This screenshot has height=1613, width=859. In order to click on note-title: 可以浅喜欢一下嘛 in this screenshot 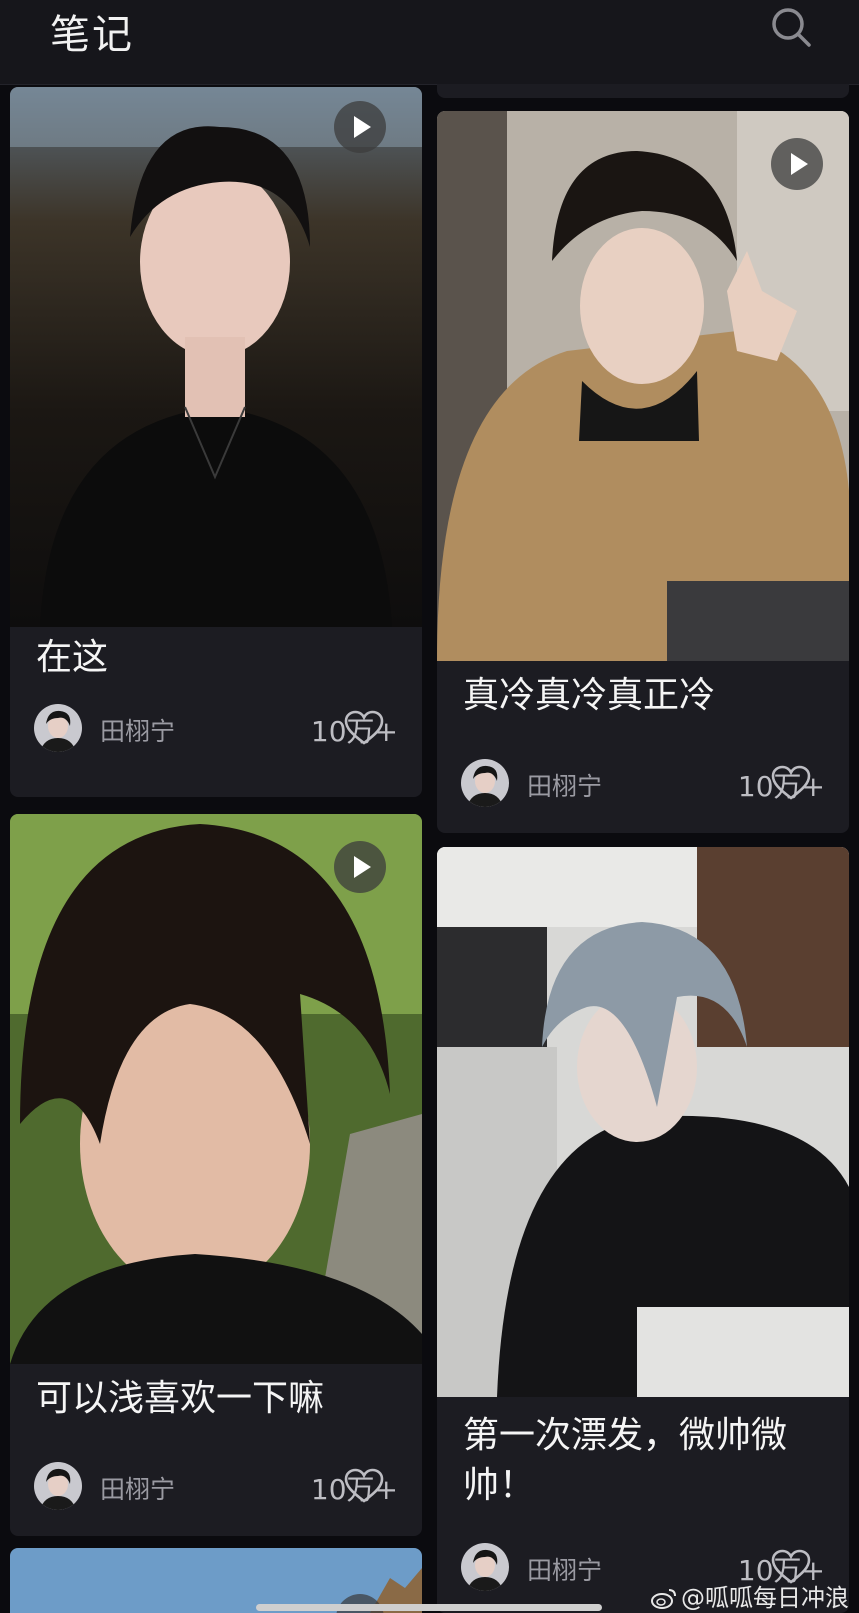, I will do `click(180, 1398)`.